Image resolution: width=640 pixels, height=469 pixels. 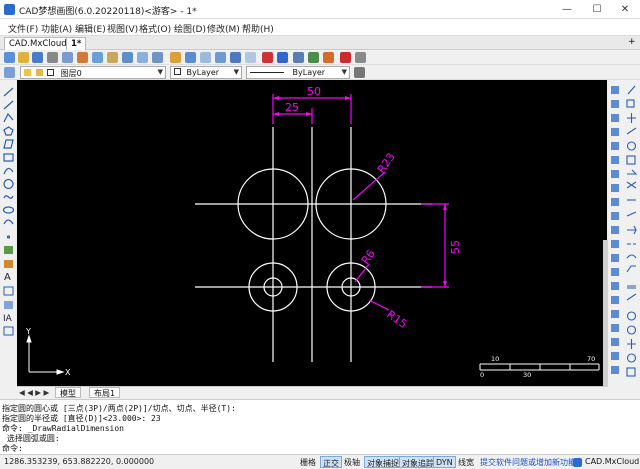 I want to click on point-icon, so click(x=8, y=237).